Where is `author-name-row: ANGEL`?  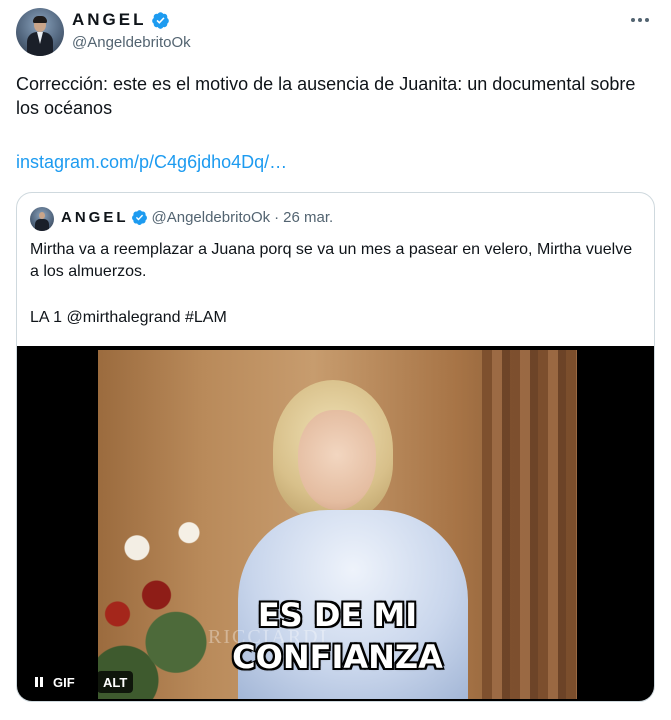 author-name-row: ANGEL is located at coordinates (121, 20).